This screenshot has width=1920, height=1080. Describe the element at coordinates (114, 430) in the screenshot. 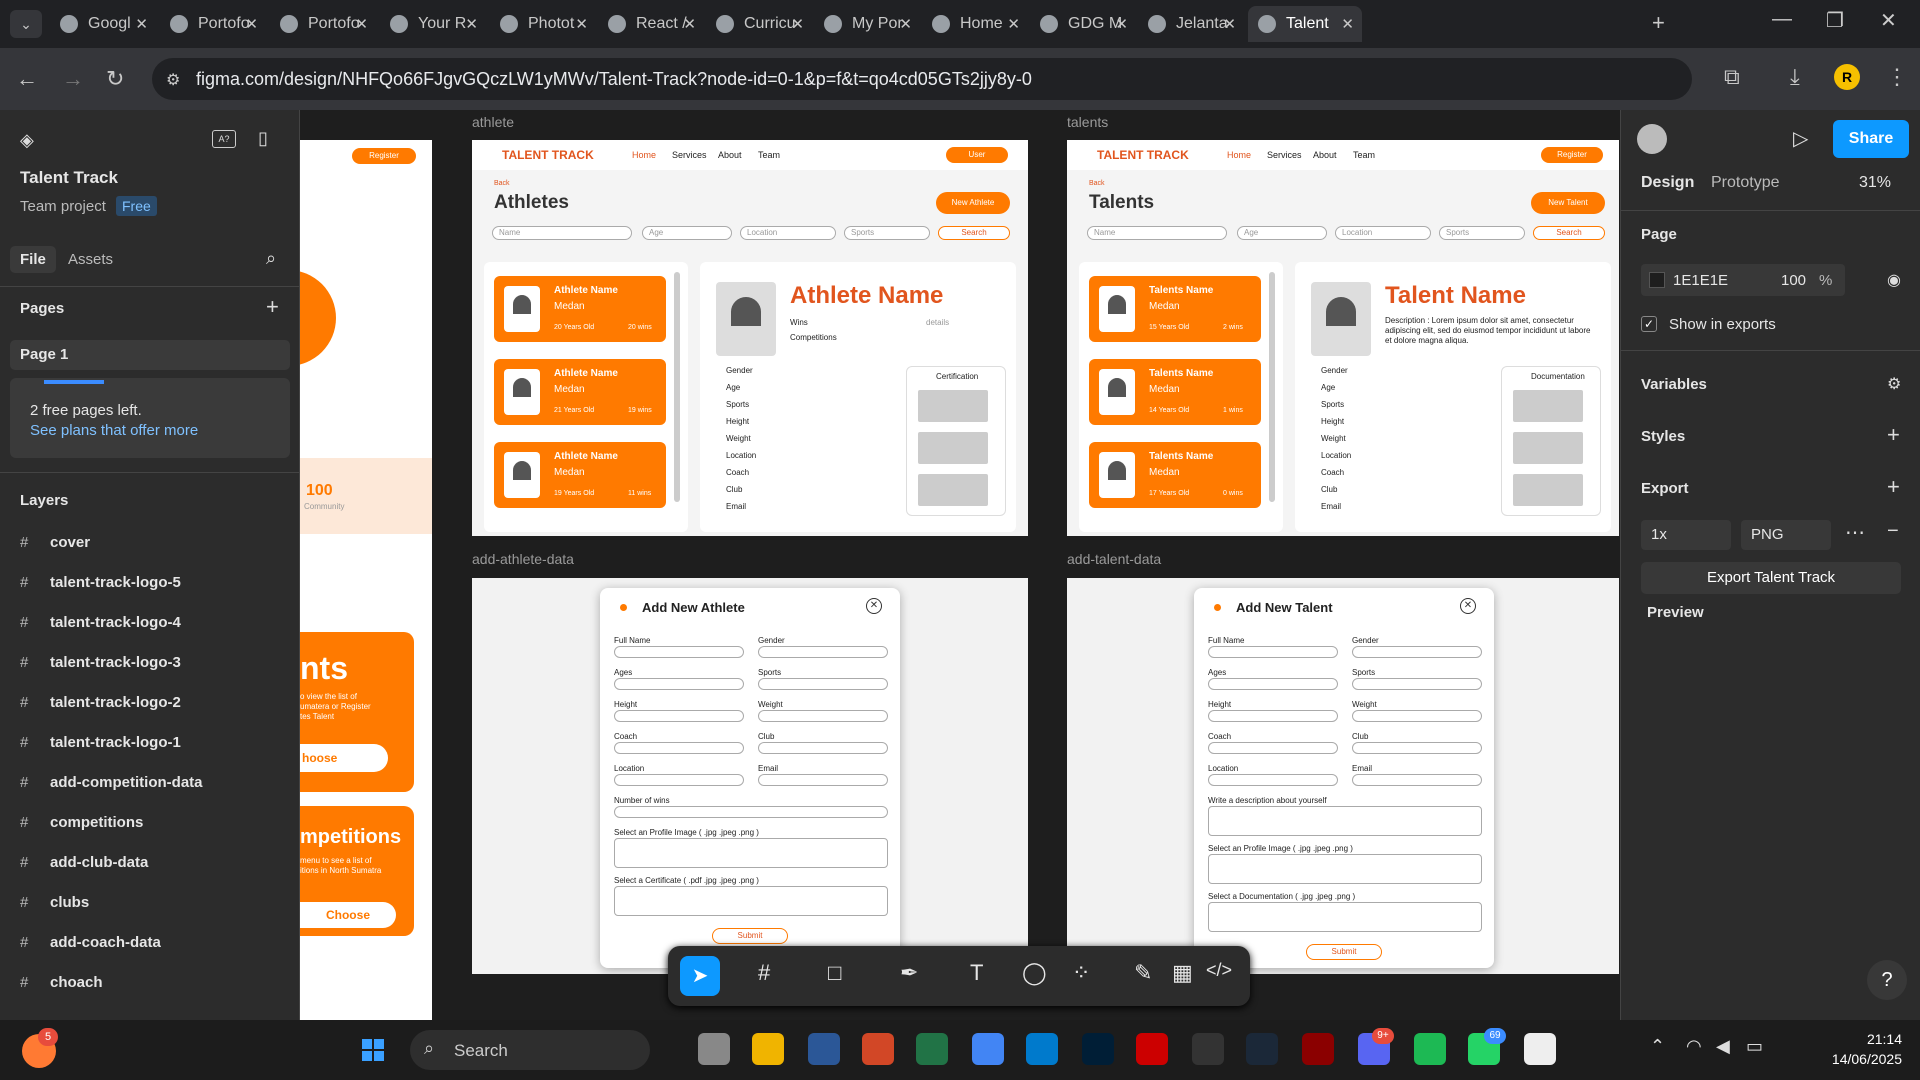

I see `see-plans-link: See plans that offer more` at that location.